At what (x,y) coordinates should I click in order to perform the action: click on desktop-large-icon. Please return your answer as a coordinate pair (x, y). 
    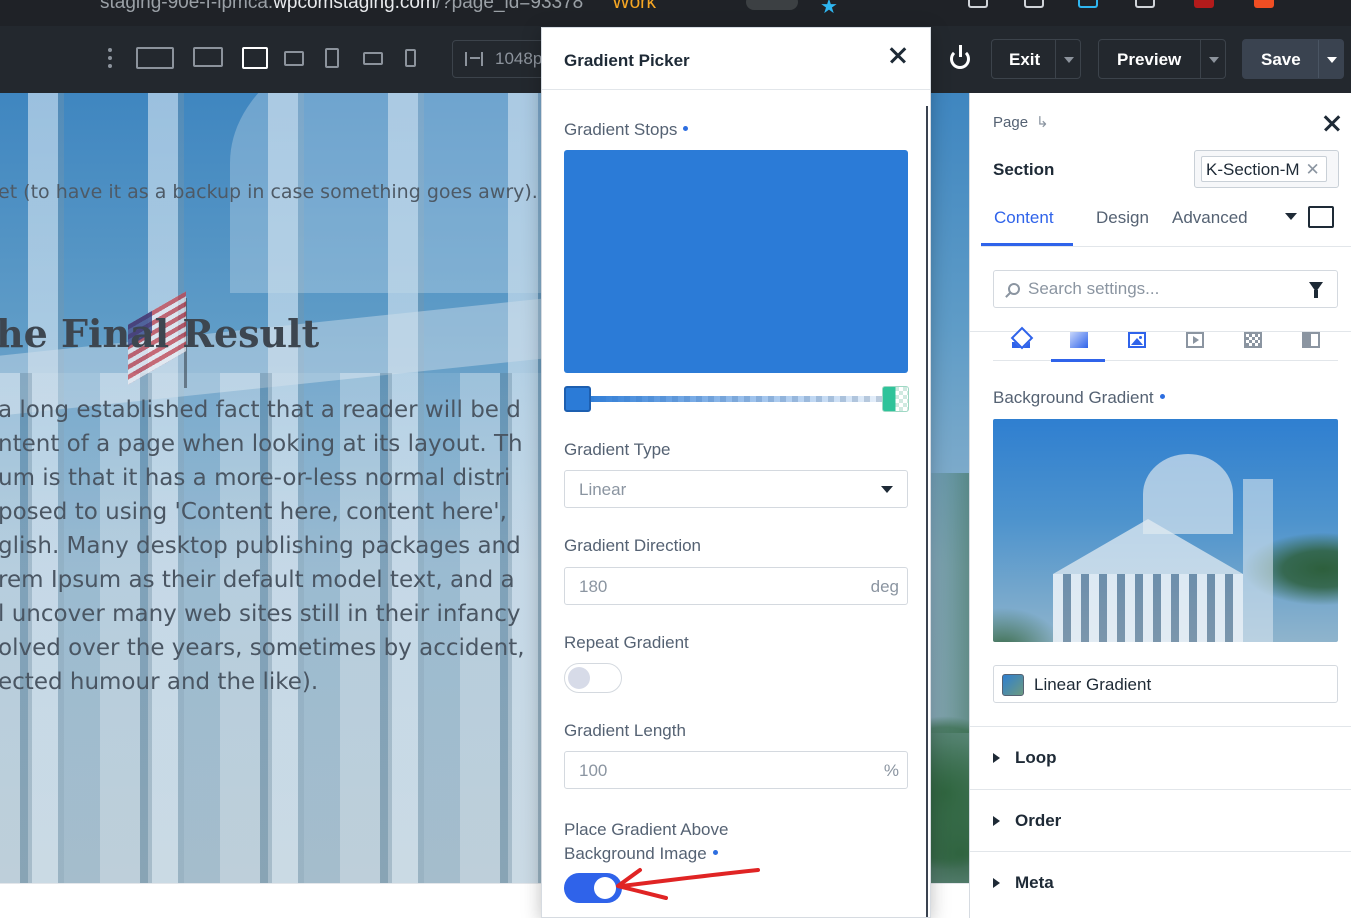
    Looking at the image, I should click on (155, 58).